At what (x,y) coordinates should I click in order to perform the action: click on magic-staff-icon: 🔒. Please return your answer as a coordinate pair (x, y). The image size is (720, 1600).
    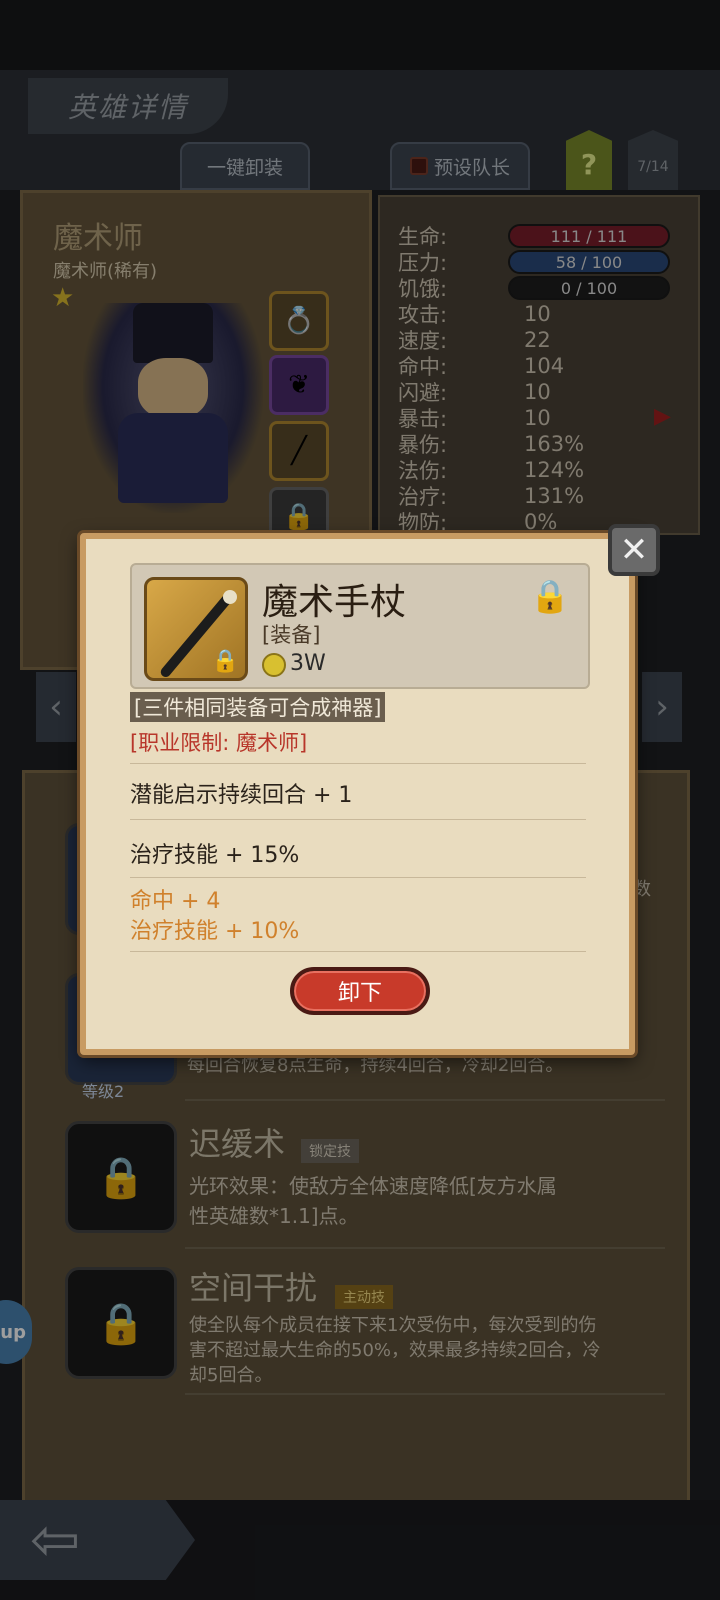
    Looking at the image, I should click on (196, 629).